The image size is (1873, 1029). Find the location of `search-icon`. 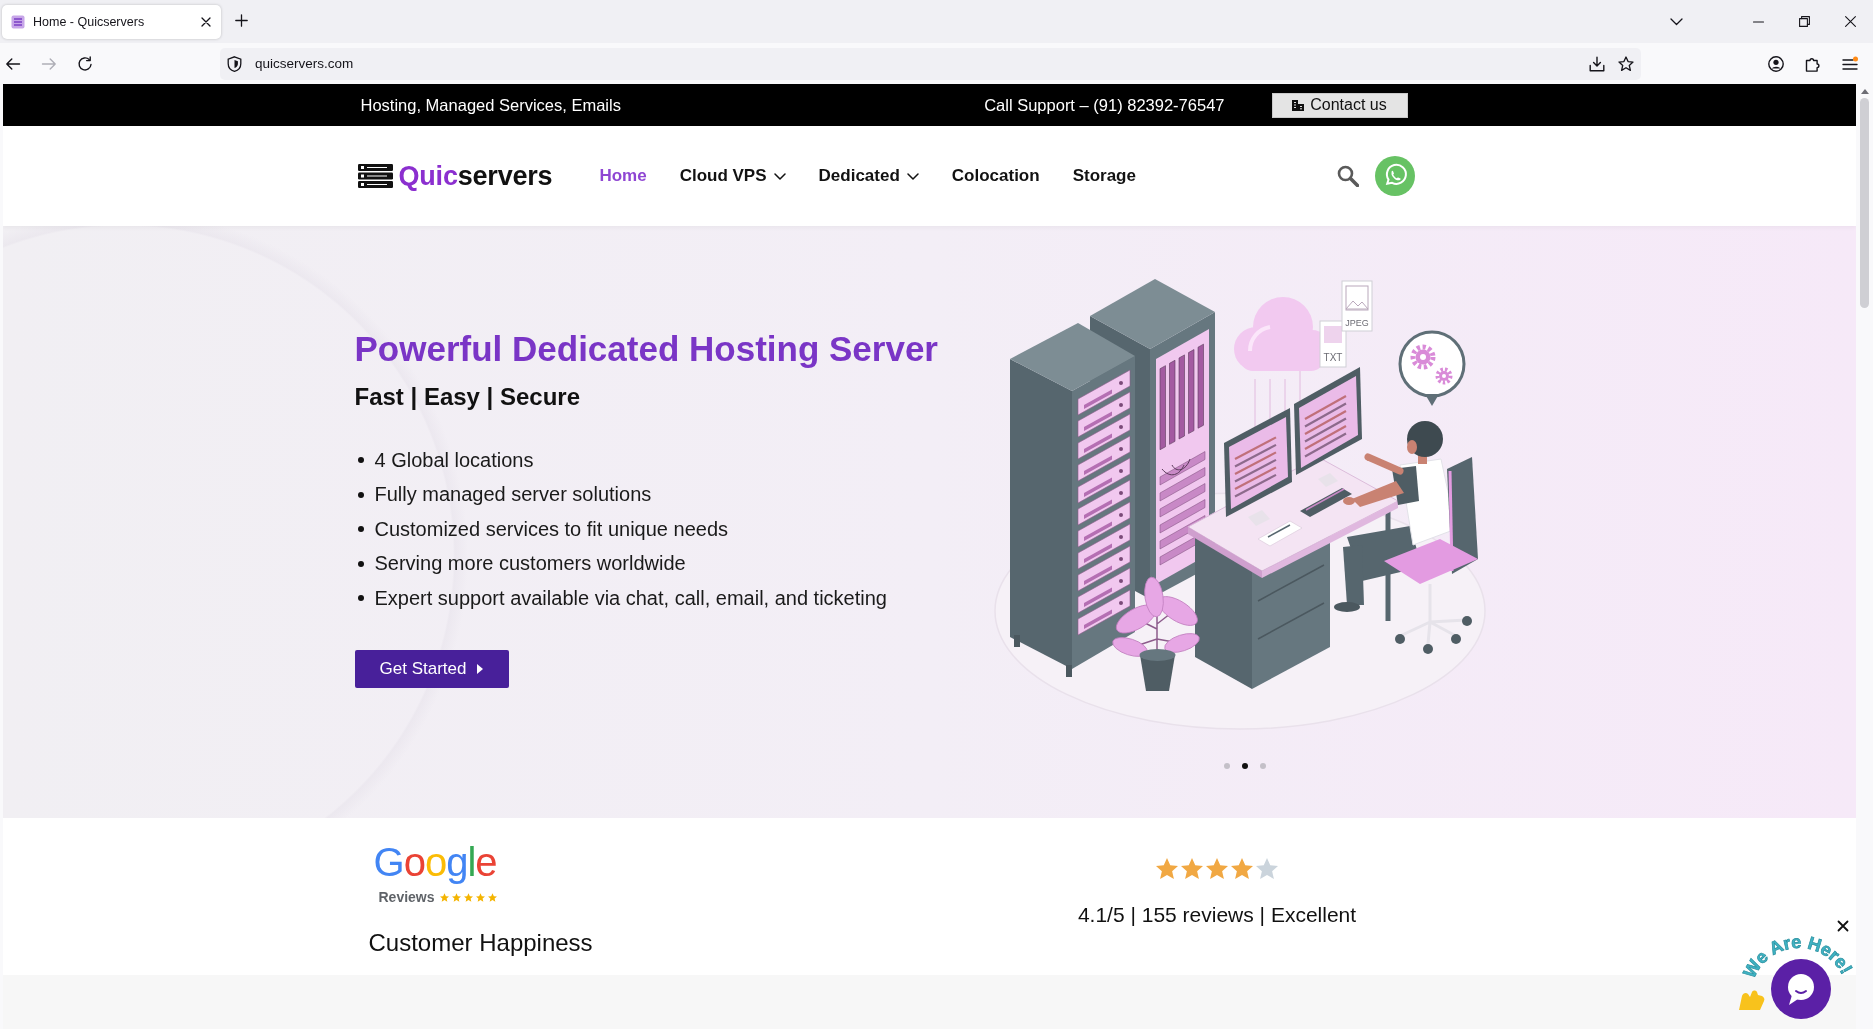

search-icon is located at coordinates (1347, 176).